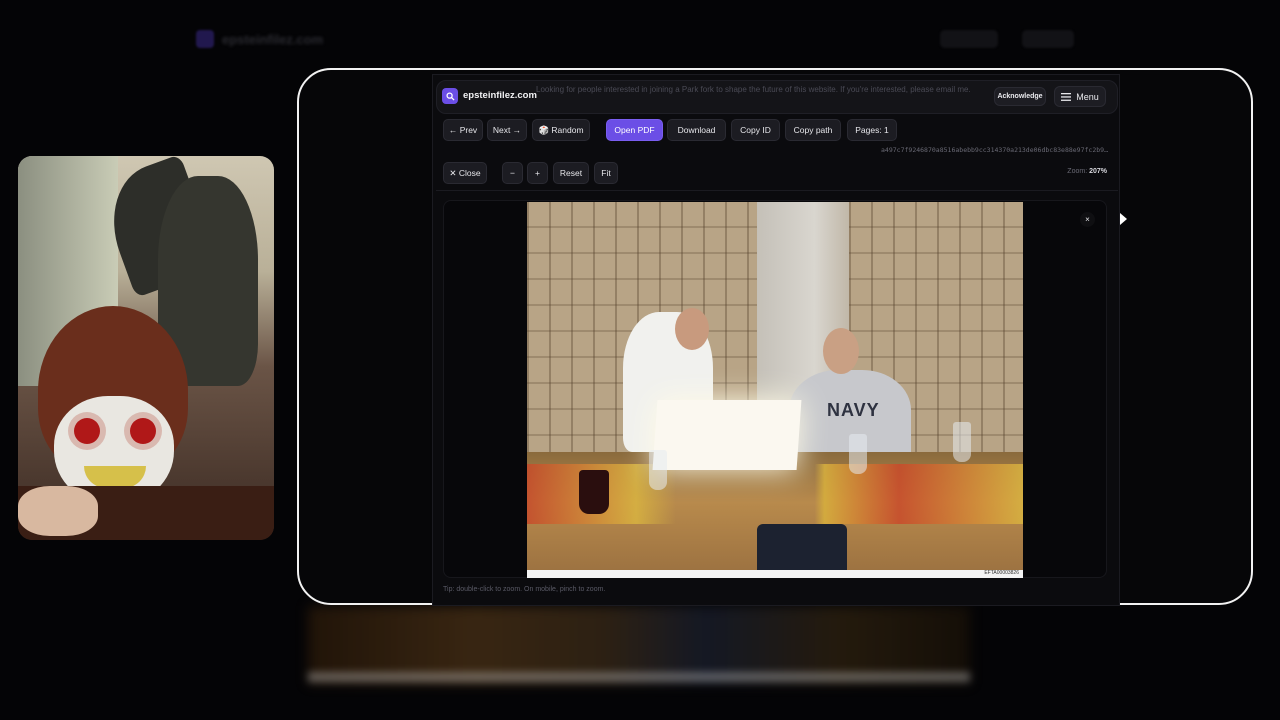 This screenshot has width=1280, height=720. I want to click on close-button: ✕ Close, so click(465, 173).